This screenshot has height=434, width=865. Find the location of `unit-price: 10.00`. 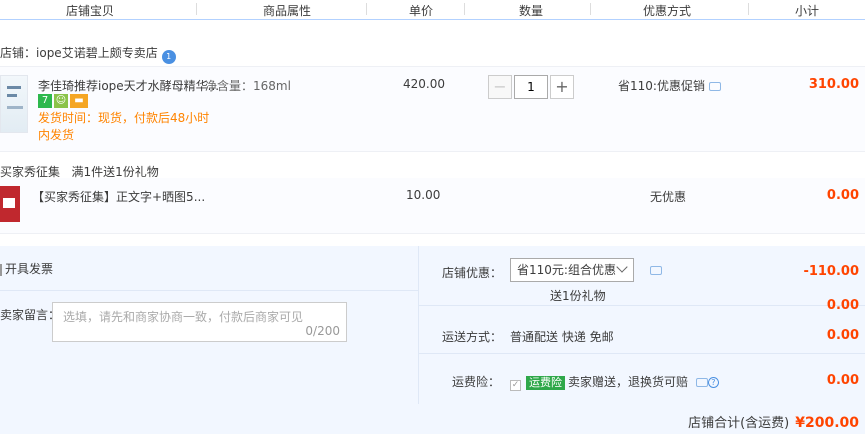

unit-price: 10.00 is located at coordinates (423, 195).